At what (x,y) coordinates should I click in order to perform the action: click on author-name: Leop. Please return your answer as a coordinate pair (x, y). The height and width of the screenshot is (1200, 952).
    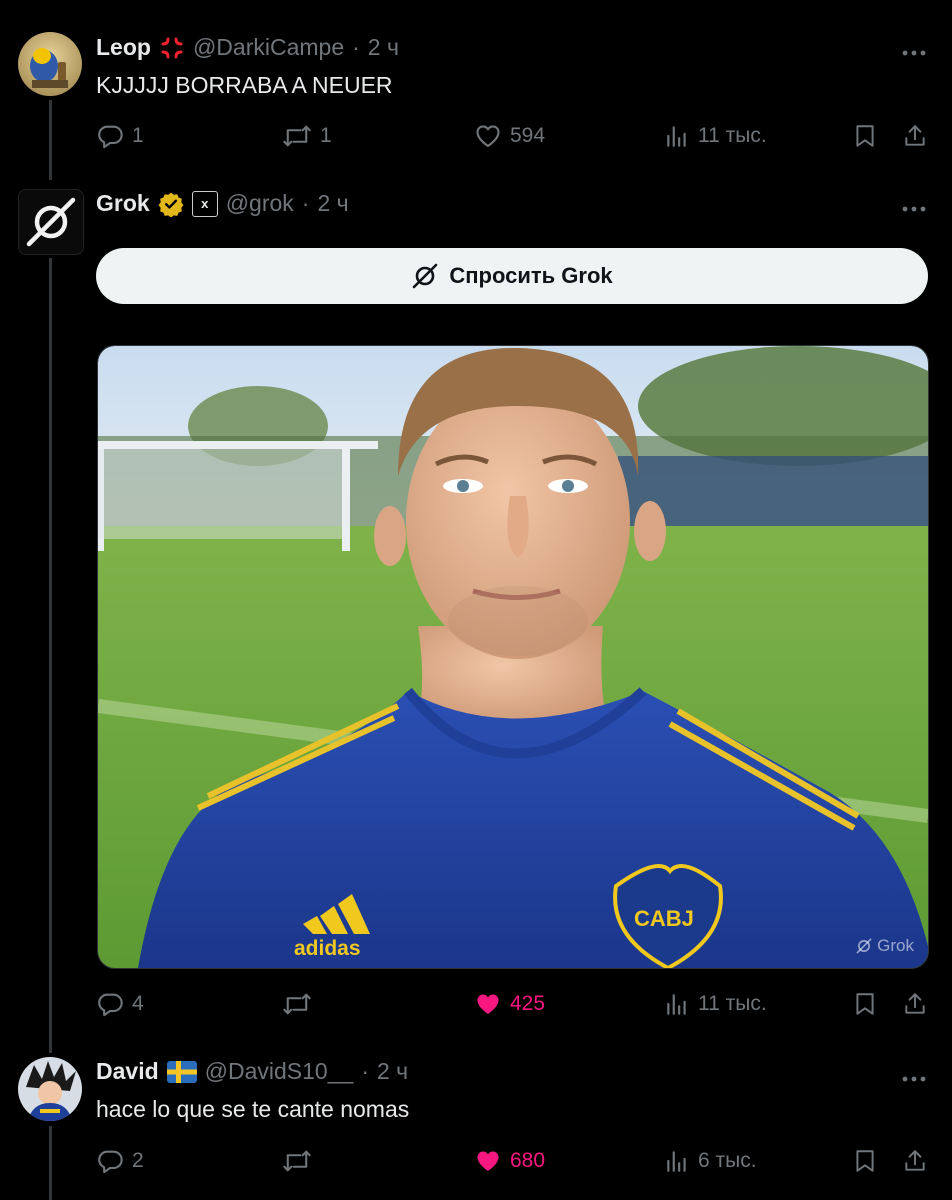
    Looking at the image, I should click on (123, 47).